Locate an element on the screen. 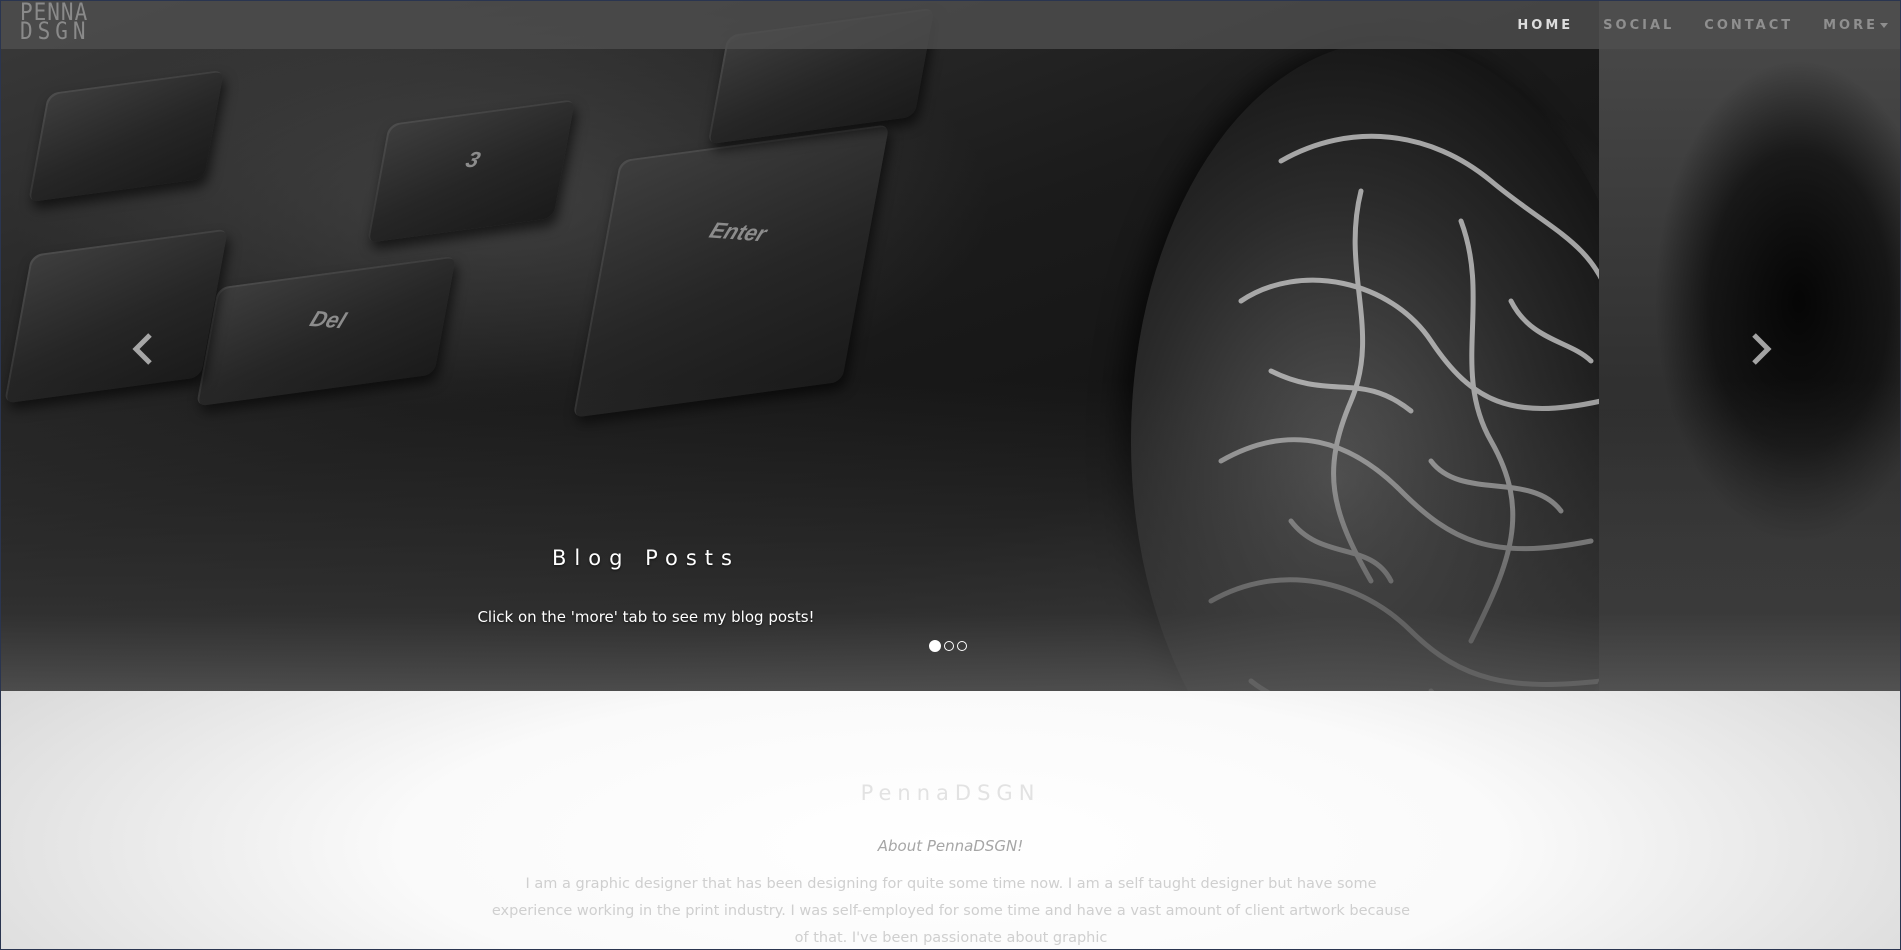 The width and height of the screenshot is (1901, 950). nav-home-label: HOME is located at coordinates (1545, 25).